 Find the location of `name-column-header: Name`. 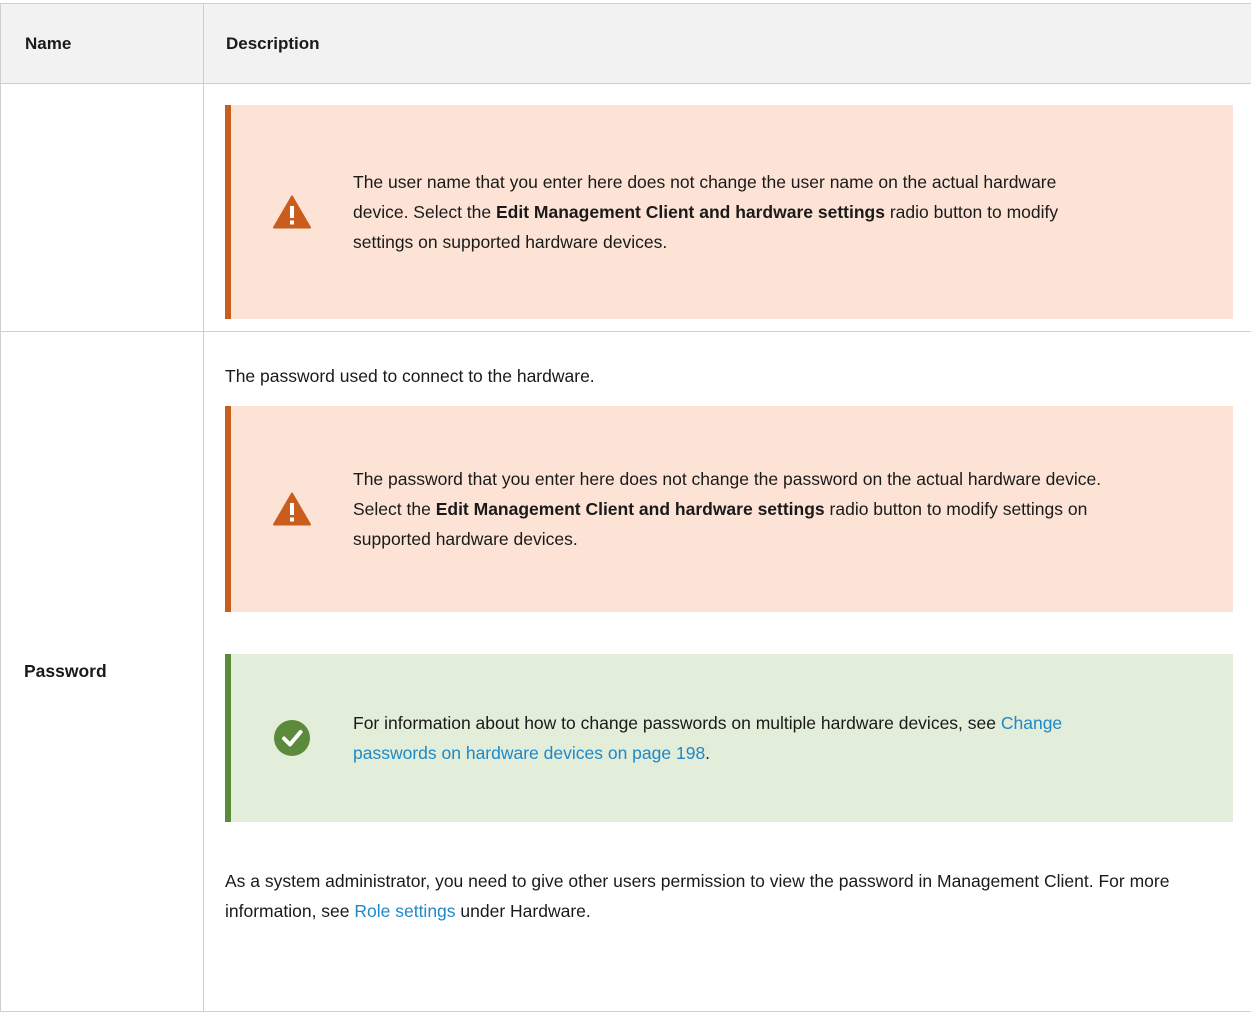

name-column-header: Name is located at coordinates (102, 44).